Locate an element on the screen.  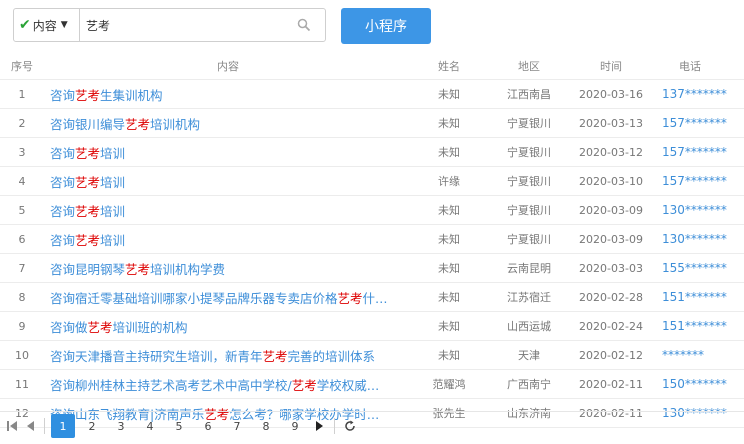
table-row: 9 咨询做艺考培训班的机构 未知 山西运城 2020-02-24 151******* is located at coordinates (372, 326).